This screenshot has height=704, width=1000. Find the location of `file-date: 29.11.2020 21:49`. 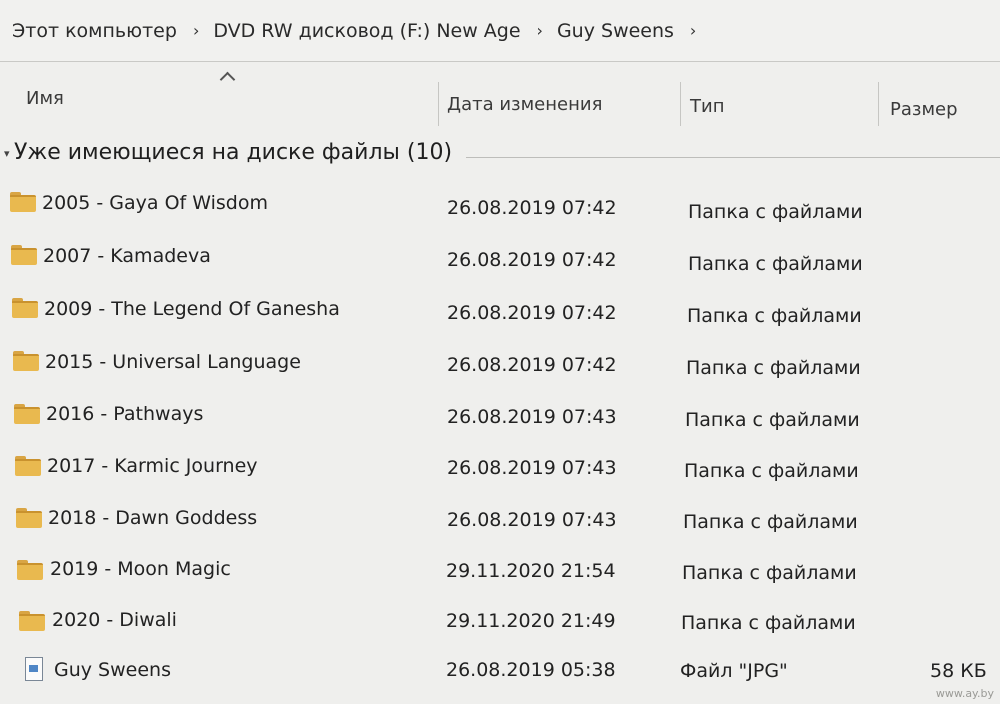

file-date: 29.11.2020 21:49 is located at coordinates (531, 621).